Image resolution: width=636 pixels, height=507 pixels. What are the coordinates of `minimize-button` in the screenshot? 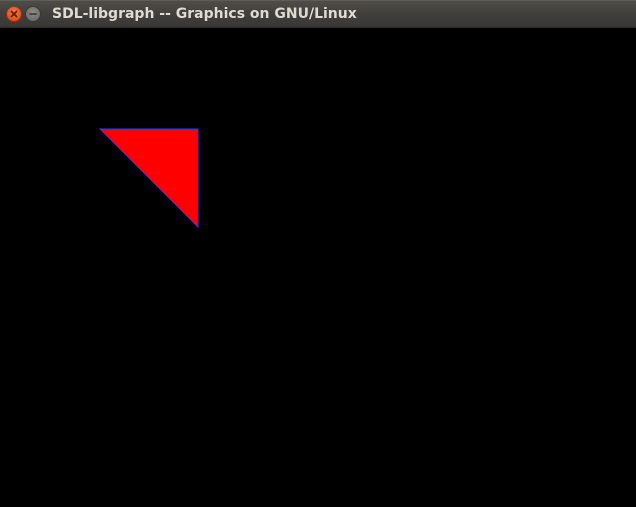 It's located at (33, 14).